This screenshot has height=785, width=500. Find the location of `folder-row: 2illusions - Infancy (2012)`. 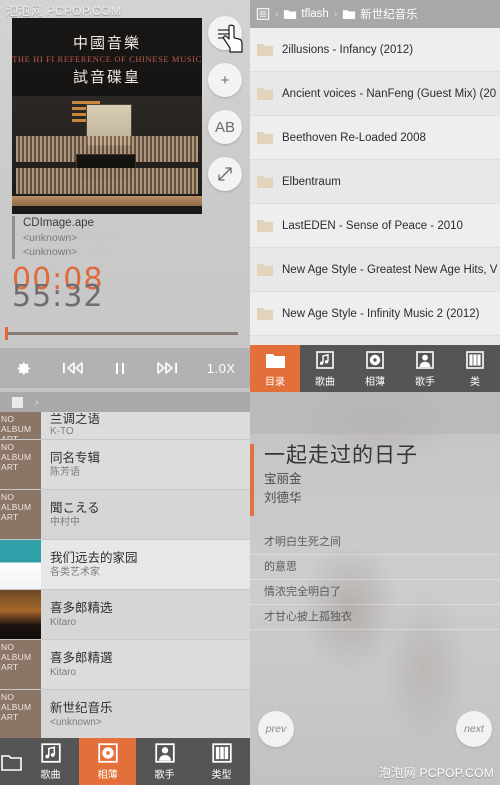

folder-row: 2illusions - Infancy (2012) is located at coordinates (375, 50).